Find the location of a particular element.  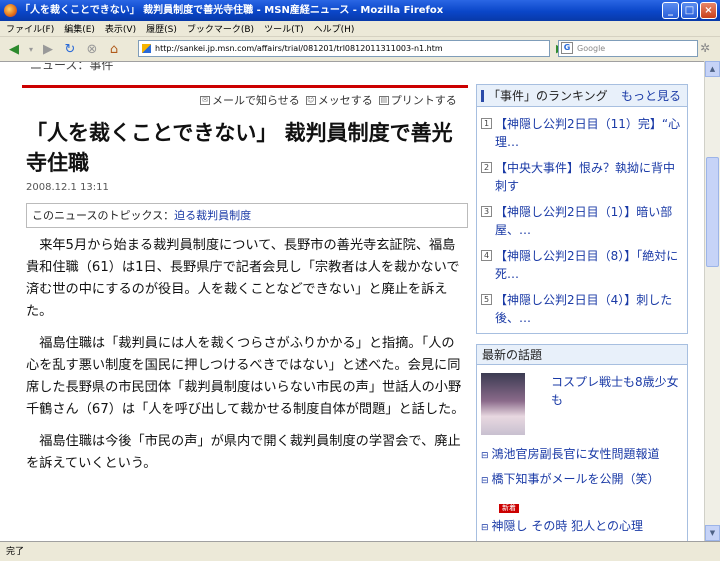

section-header-text: ニュース：事件 is located at coordinates (72, 66).